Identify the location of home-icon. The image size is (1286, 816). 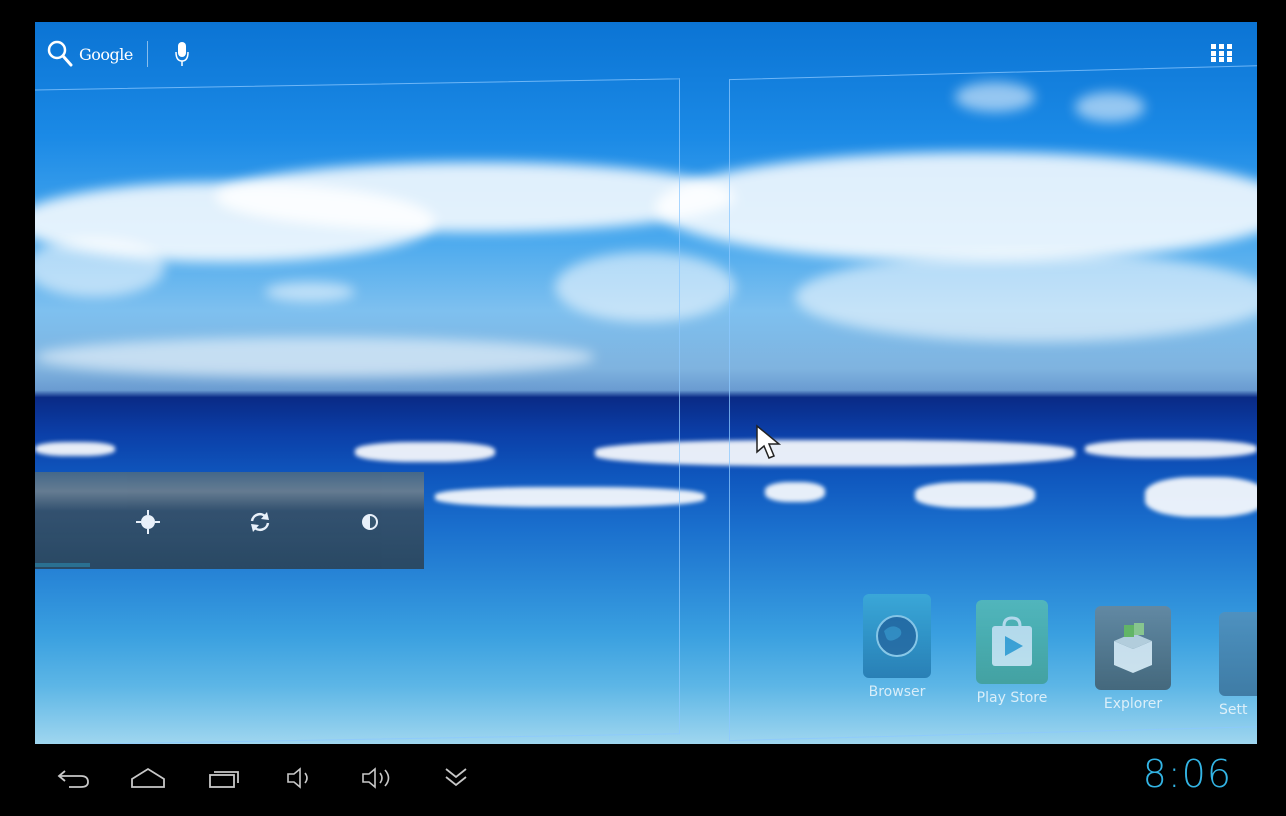
(148, 777).